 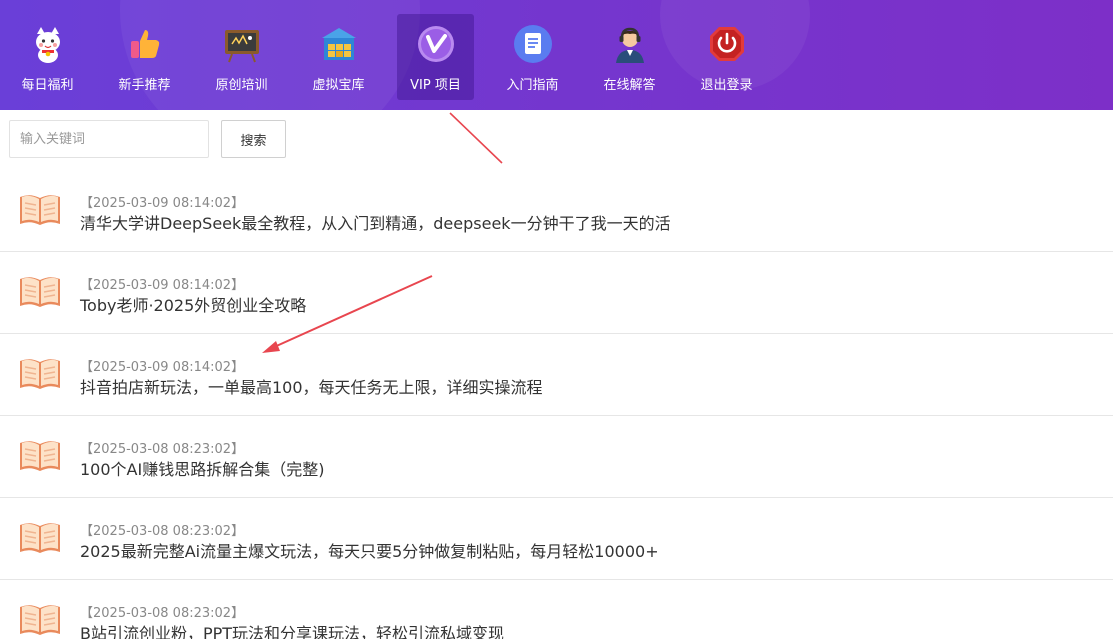 I want to click on search-input, so click(x=109, y=139).